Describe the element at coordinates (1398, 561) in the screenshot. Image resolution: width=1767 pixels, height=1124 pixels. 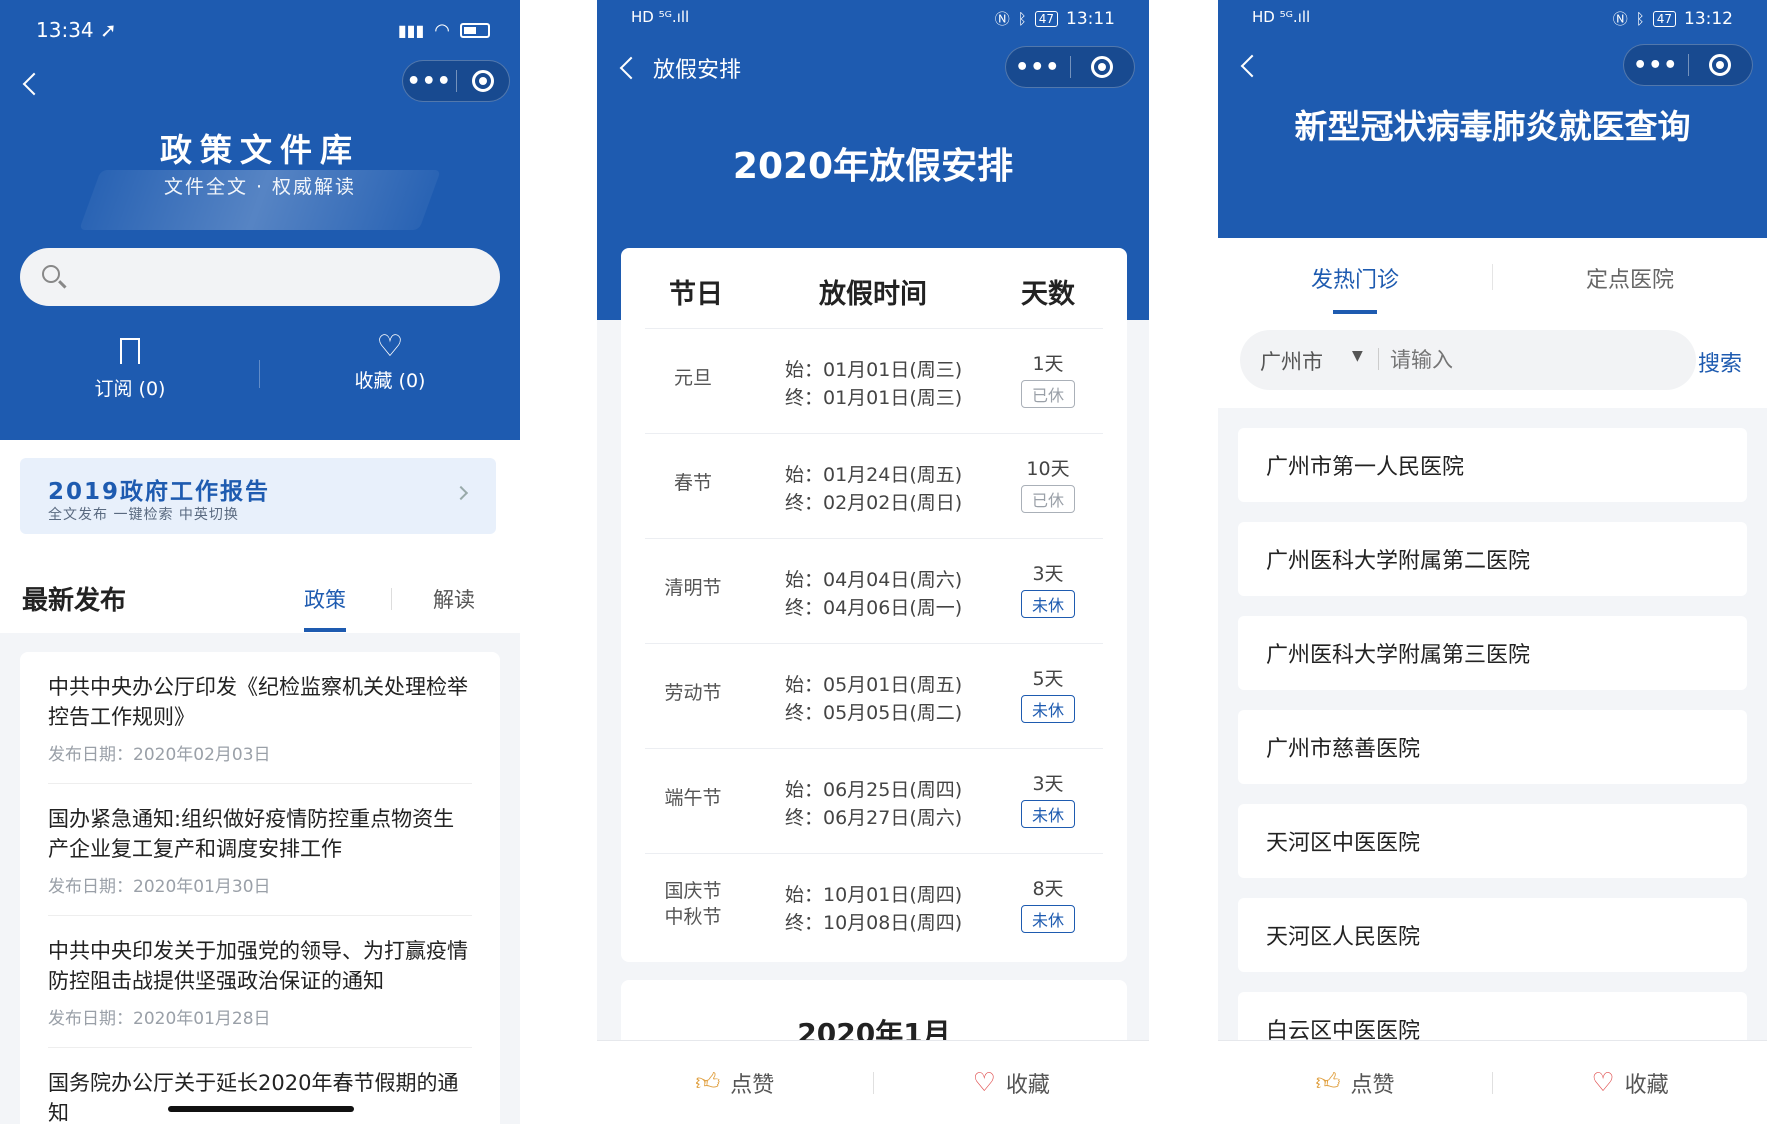
I see `hospital-name: 广州医科大学附属第二医院` at that location.